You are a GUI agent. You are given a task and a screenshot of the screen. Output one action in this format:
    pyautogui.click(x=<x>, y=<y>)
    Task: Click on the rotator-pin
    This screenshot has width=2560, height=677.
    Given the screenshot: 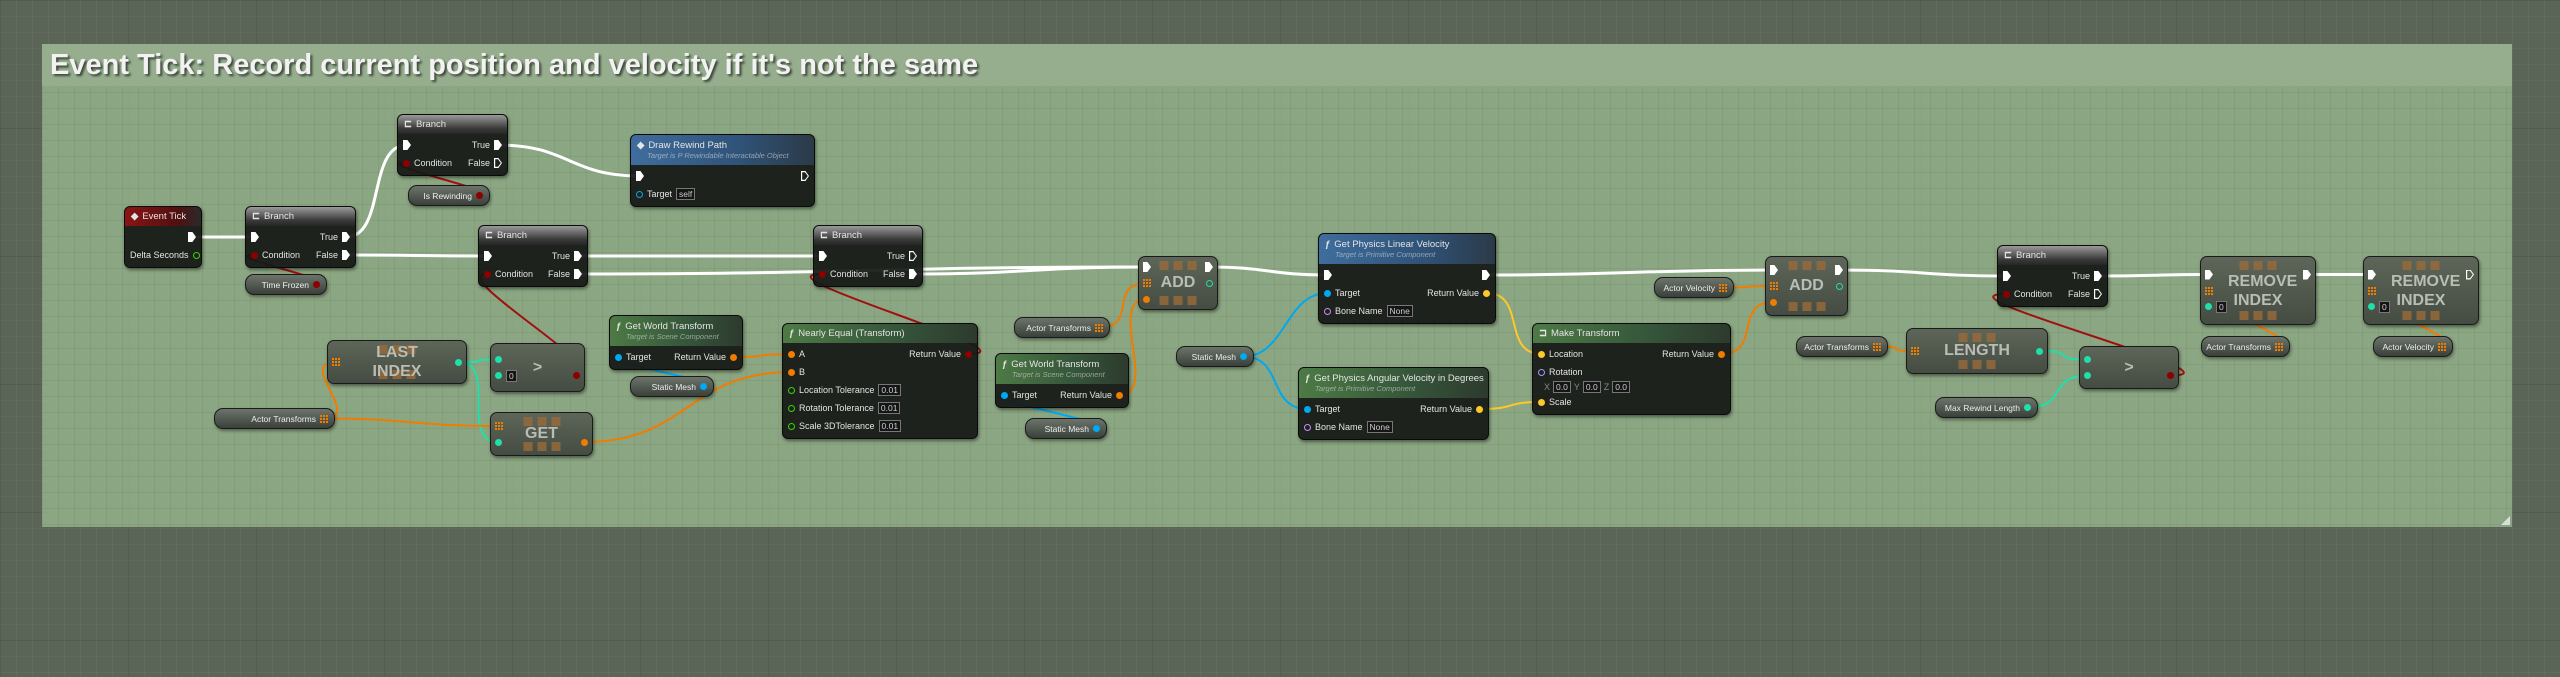 What is the action you would take?
    pyautogui.click(x=1541, y=372)
    